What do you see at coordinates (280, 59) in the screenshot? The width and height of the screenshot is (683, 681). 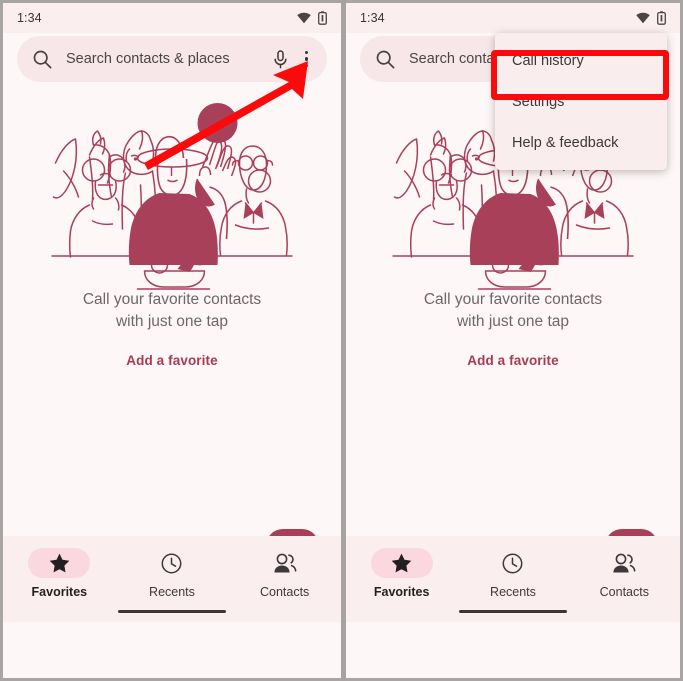 I see `mic-icon` at bounding box center [280, 59].